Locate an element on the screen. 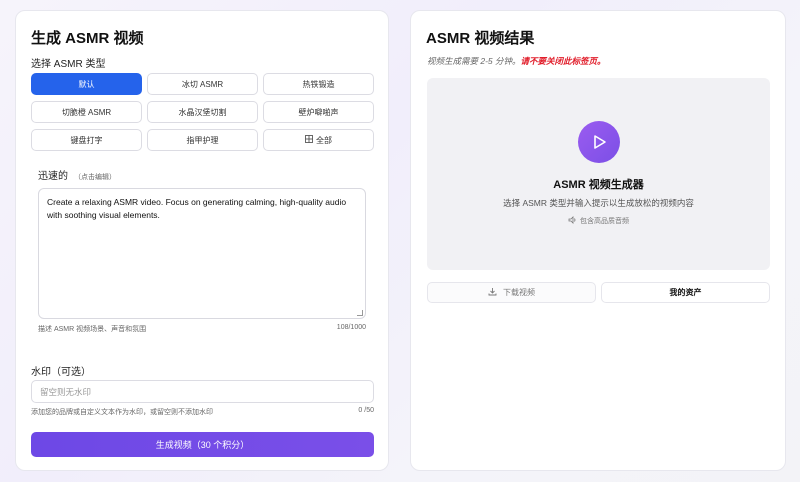  generation-note: 视频生成需要 2-5 分钟。请不要关闭此标签页。 is located at coordinates (516, 61).